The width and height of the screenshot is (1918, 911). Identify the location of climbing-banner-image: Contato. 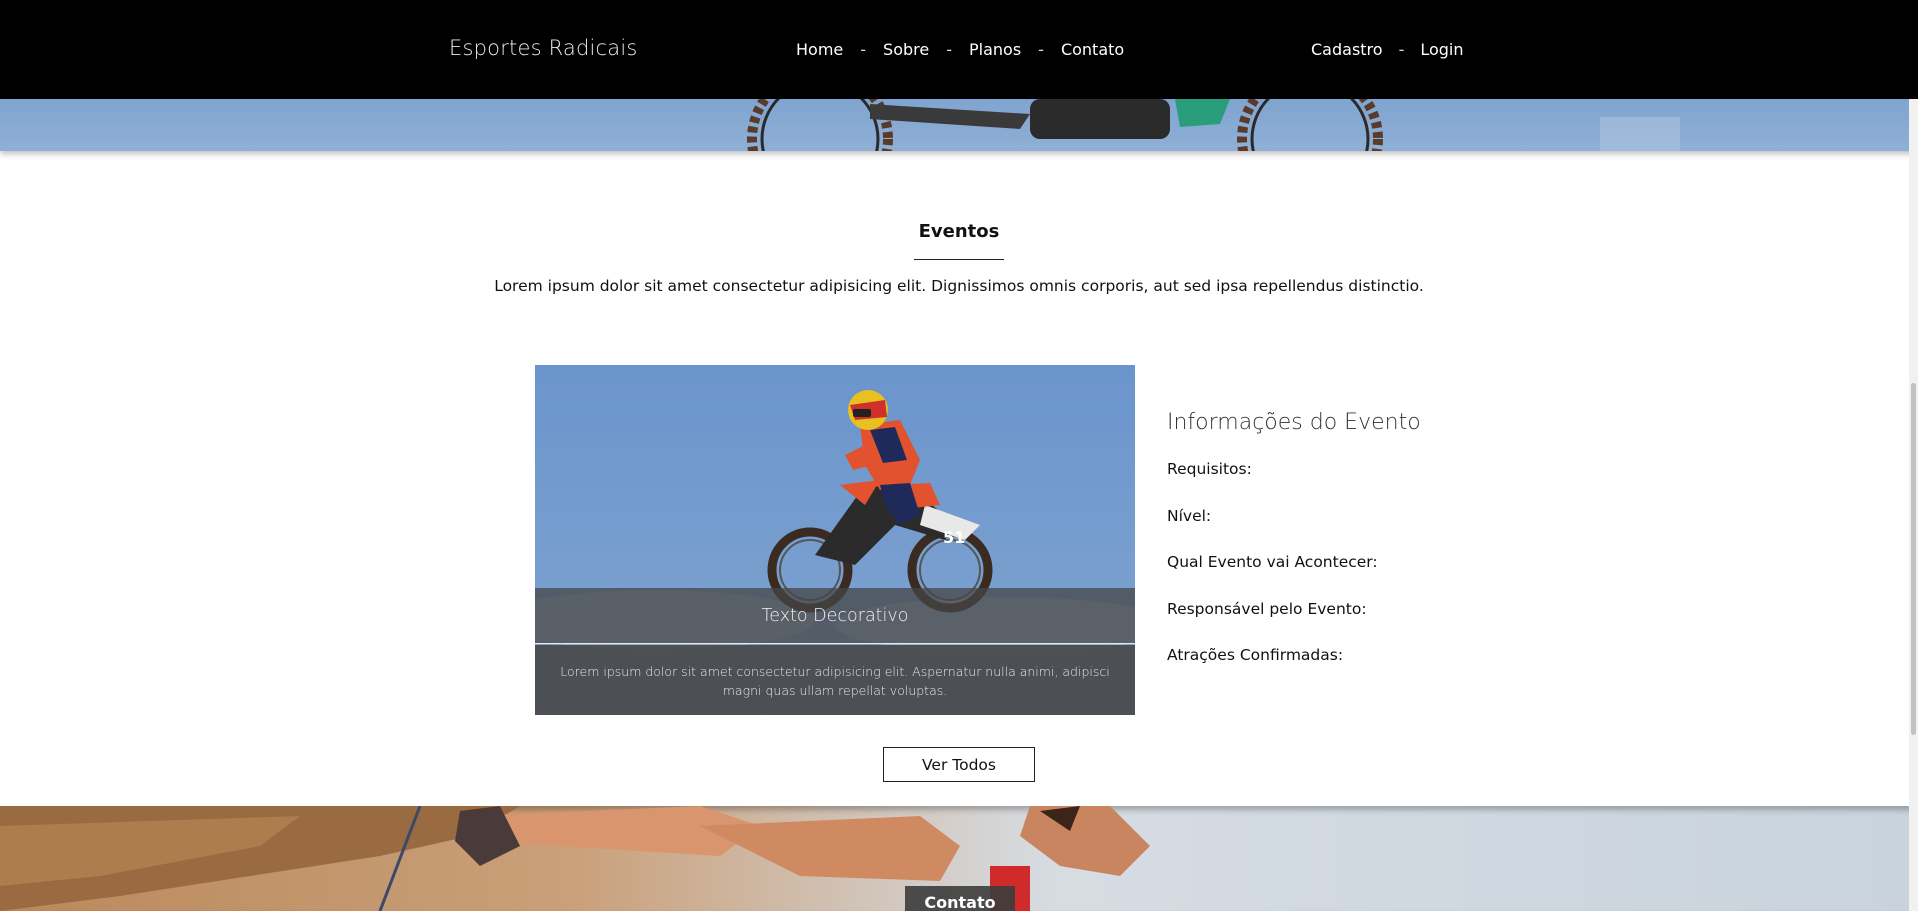
(959, 858).